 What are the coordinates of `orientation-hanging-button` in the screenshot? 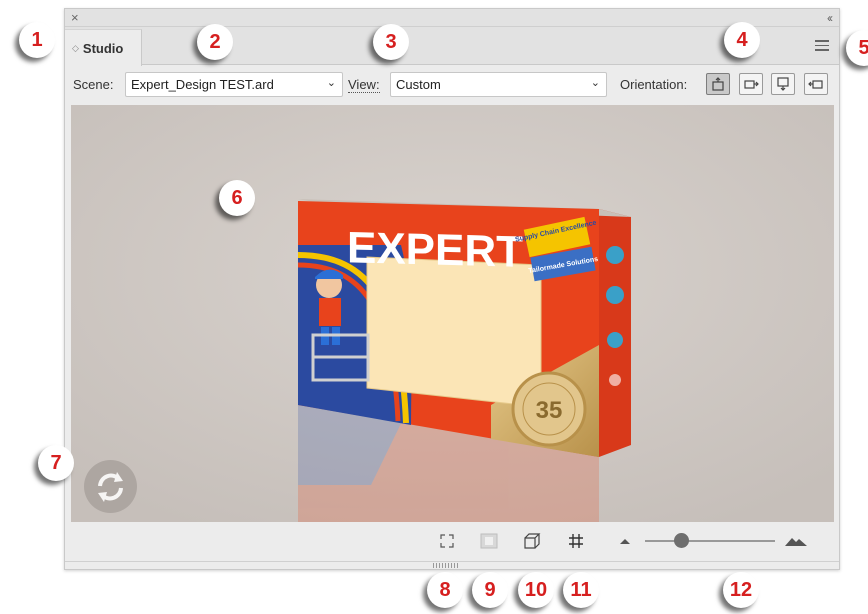 It's located at (783, 84).